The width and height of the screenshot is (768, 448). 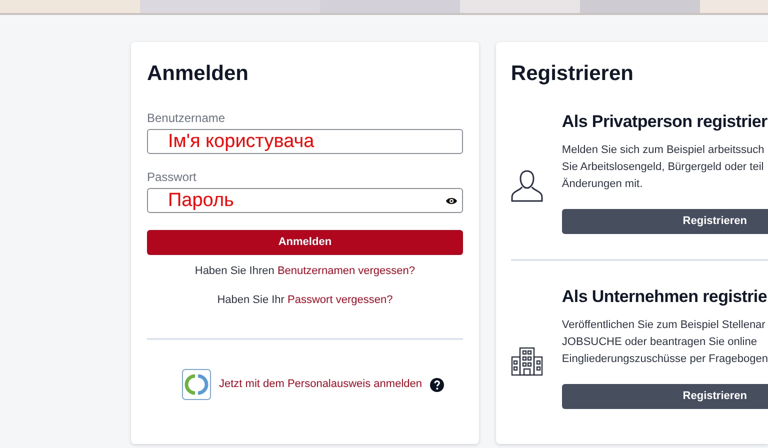 I want to click on section-description: Melden Sie sich zum Beispiel arbeitssuch Sie Arbeitslosengeld, Bürgergeld oder teil Änderungen mit., so click(x=664, y=167).